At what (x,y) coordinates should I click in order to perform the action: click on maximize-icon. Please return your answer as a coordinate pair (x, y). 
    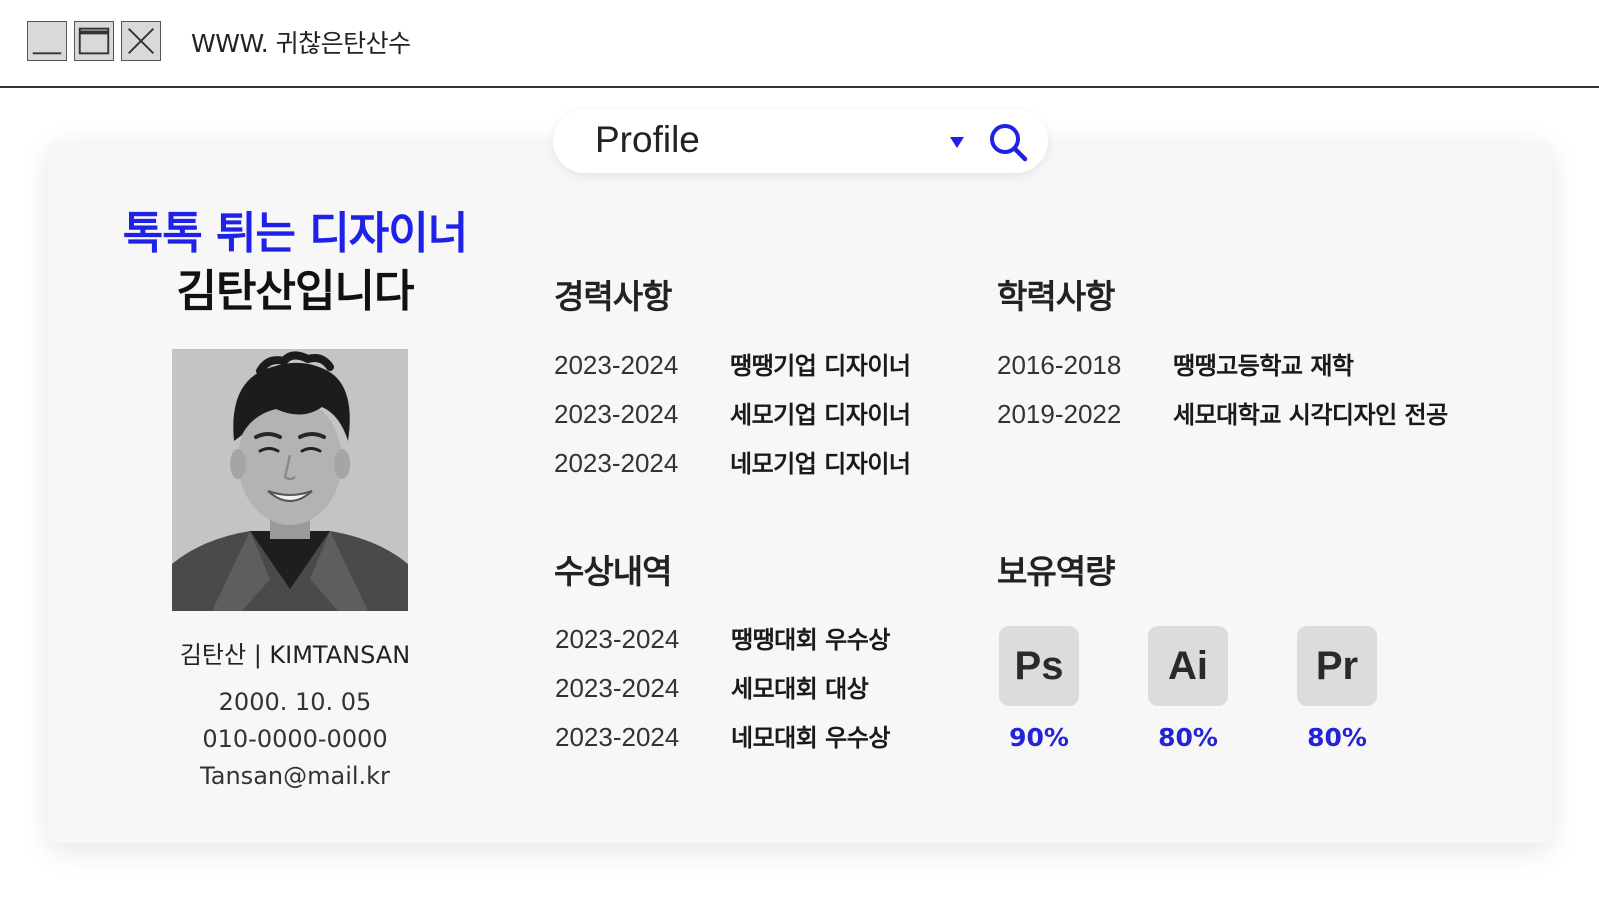
    Looking at the image, I should click on (94, 41).